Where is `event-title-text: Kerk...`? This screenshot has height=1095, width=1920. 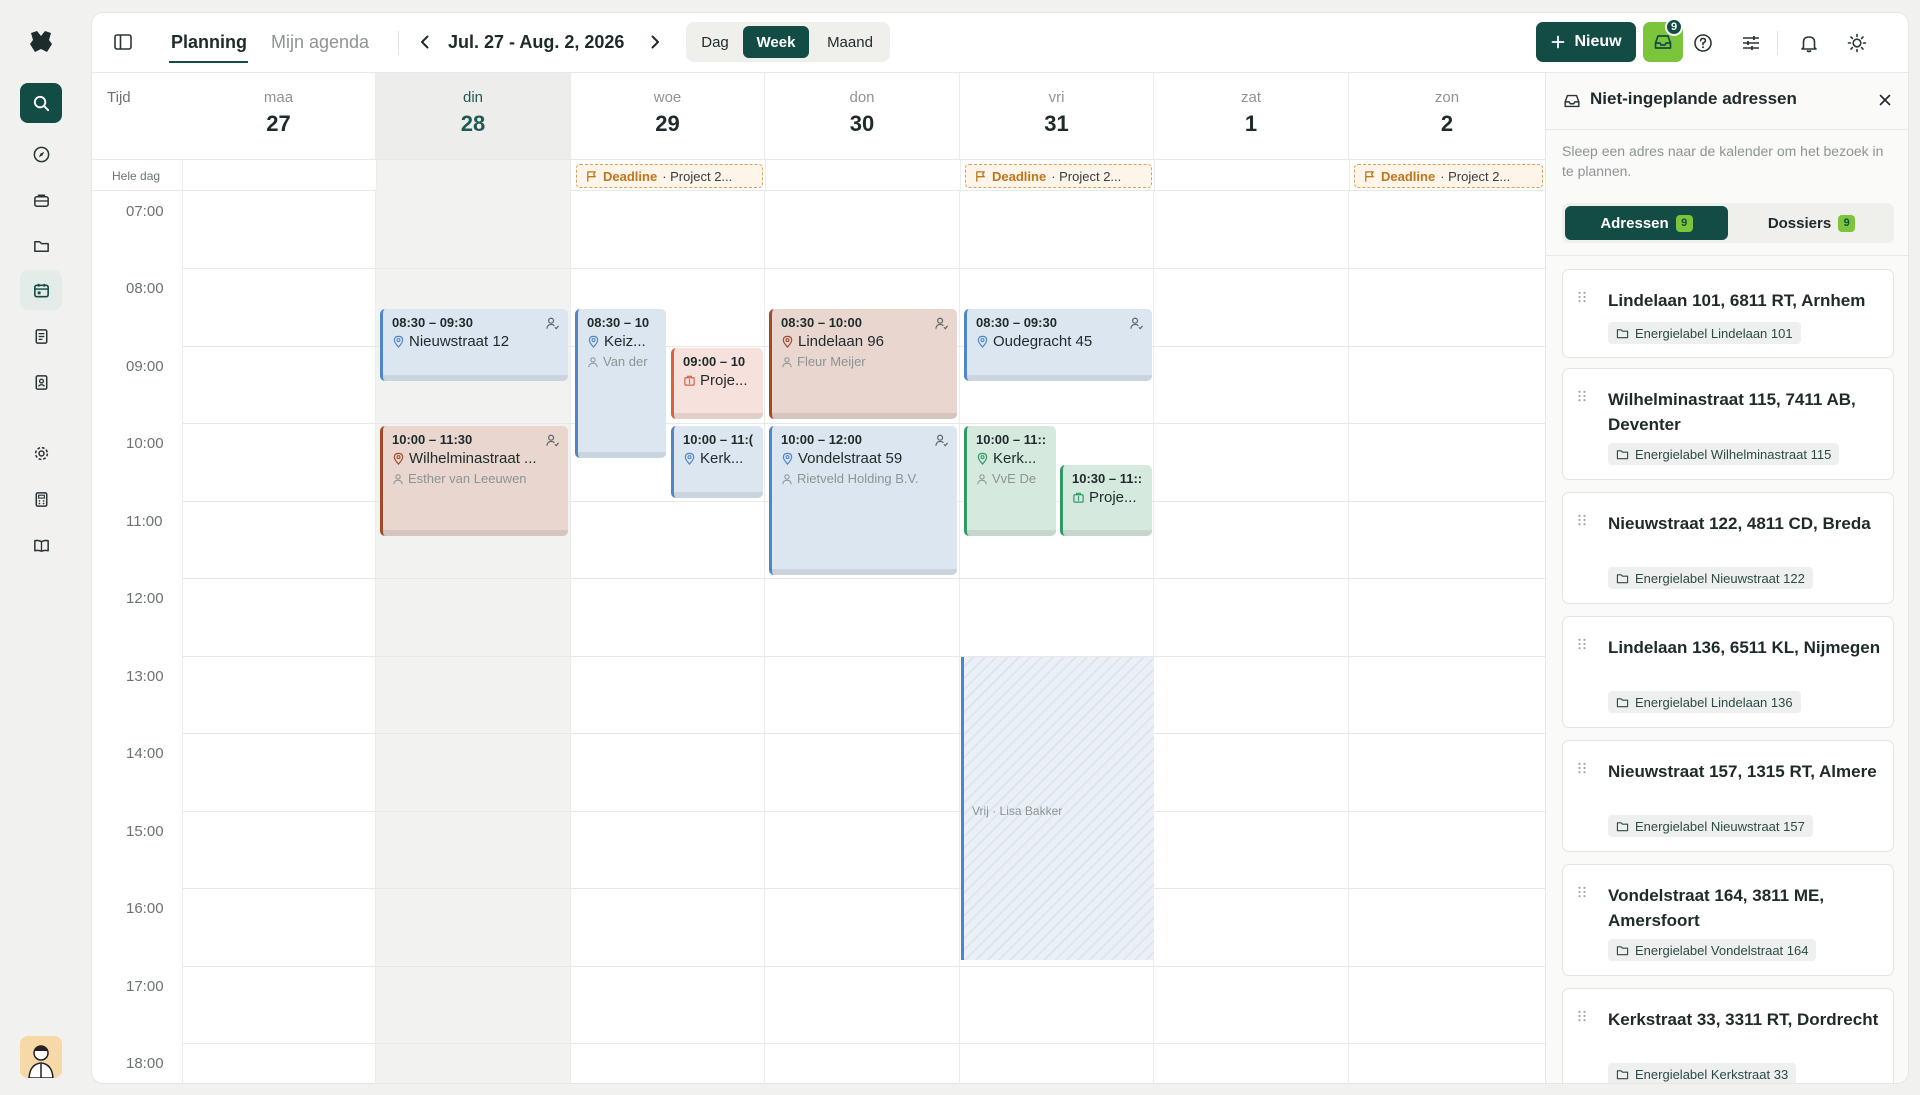 event-title-text: Kerk... is located at coordinates (1015, 458).